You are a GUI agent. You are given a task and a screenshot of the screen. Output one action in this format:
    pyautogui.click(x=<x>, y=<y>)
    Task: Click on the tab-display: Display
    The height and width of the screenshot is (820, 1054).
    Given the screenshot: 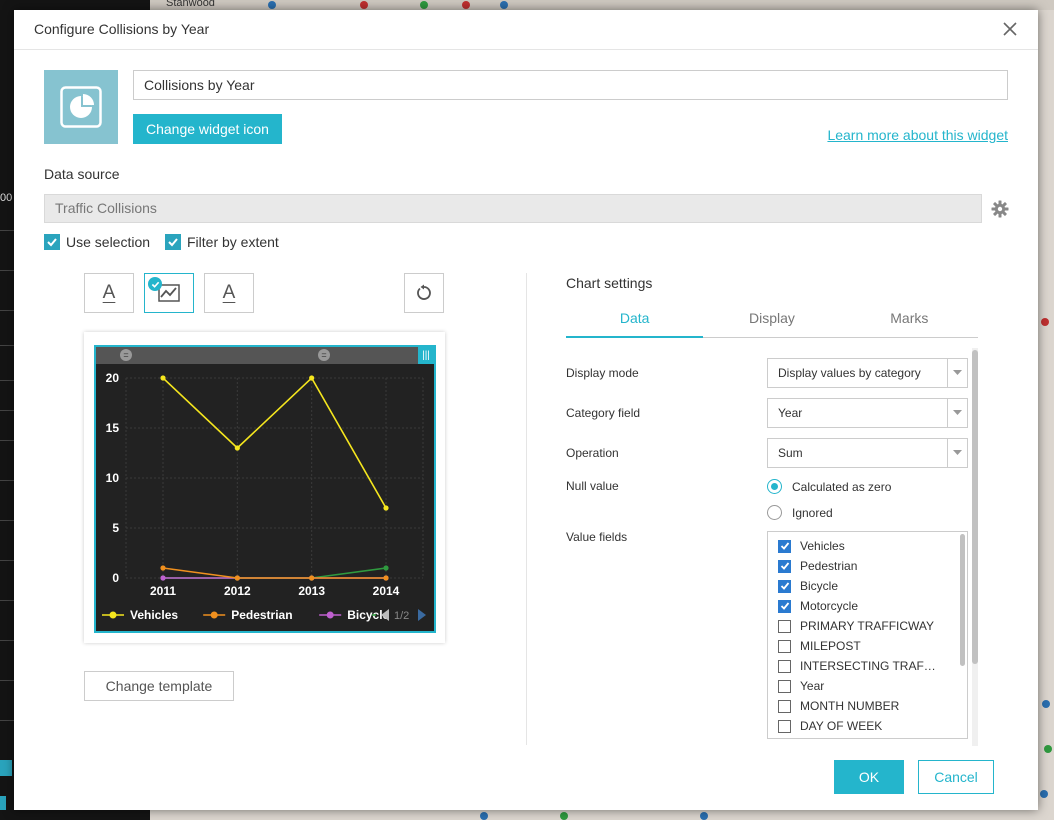 What is the action you would take?
    pyautogui.click(x=771, y=321)
    